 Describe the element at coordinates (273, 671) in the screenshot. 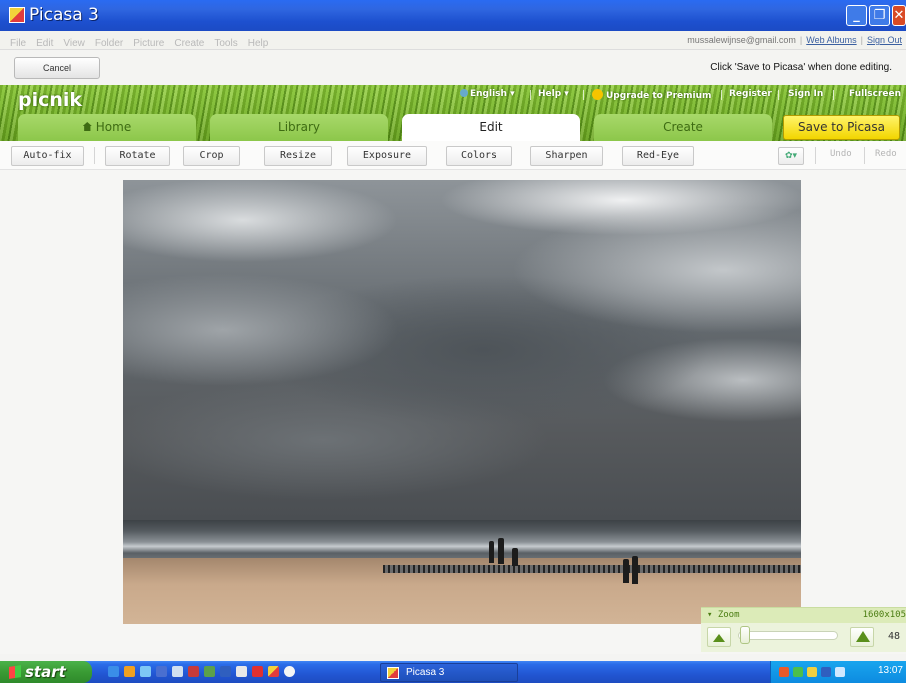

I see `quicklaunch-picasa-icon` at that location.